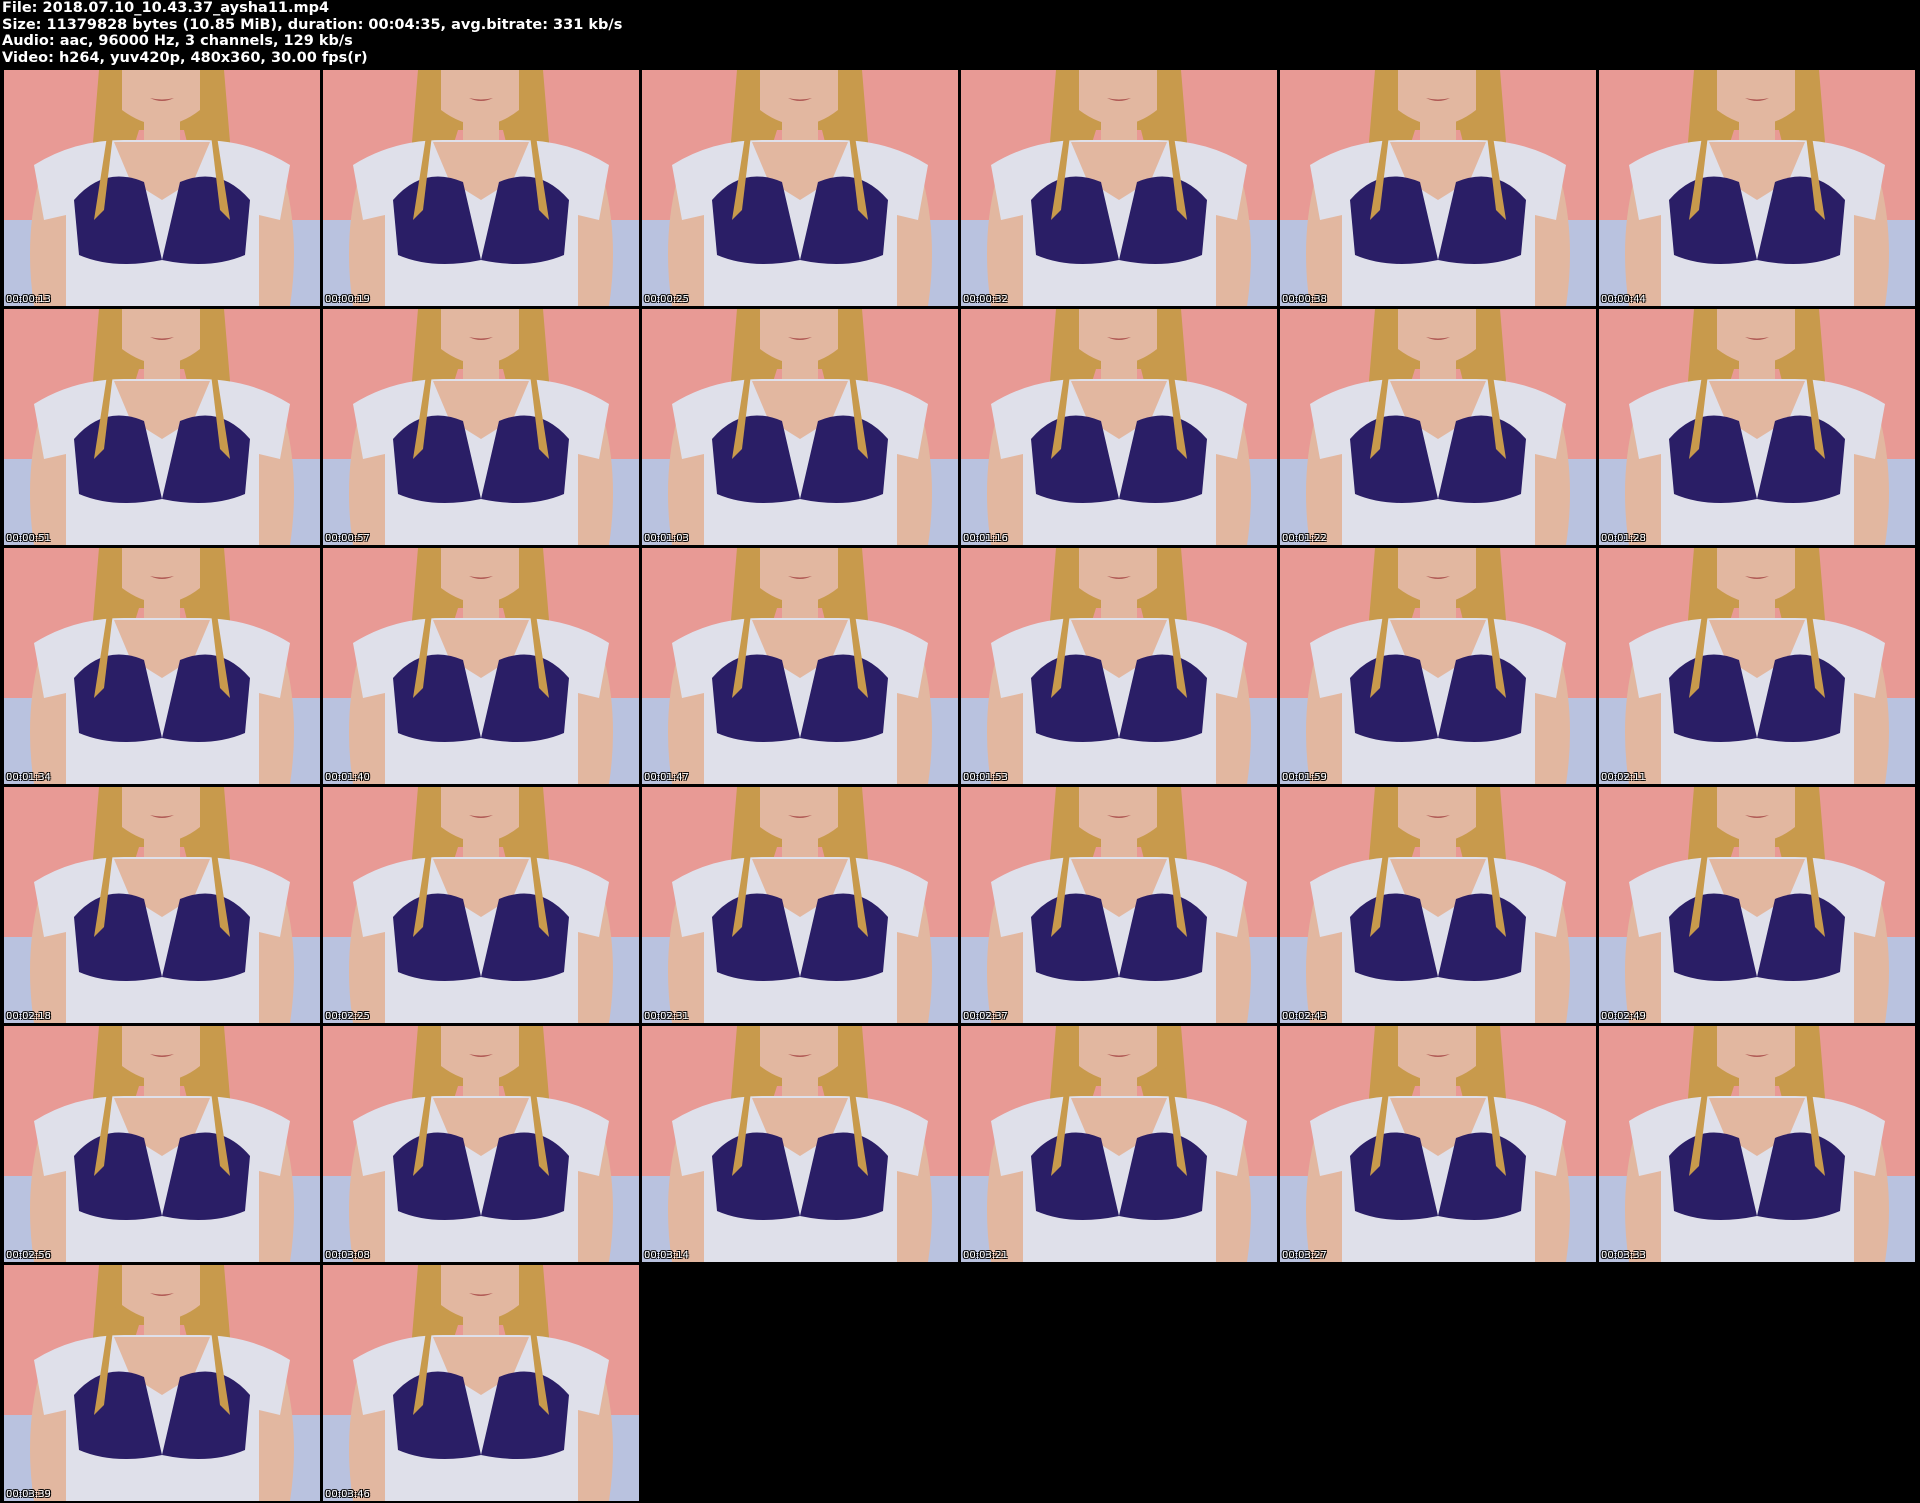 This screenshot has height=1503, width=1920. What do you see at coordinates (28, 538) in the screenshot?
I see `thumbnail-timestamp: 00:00:51` at bounding box center [28, 538].